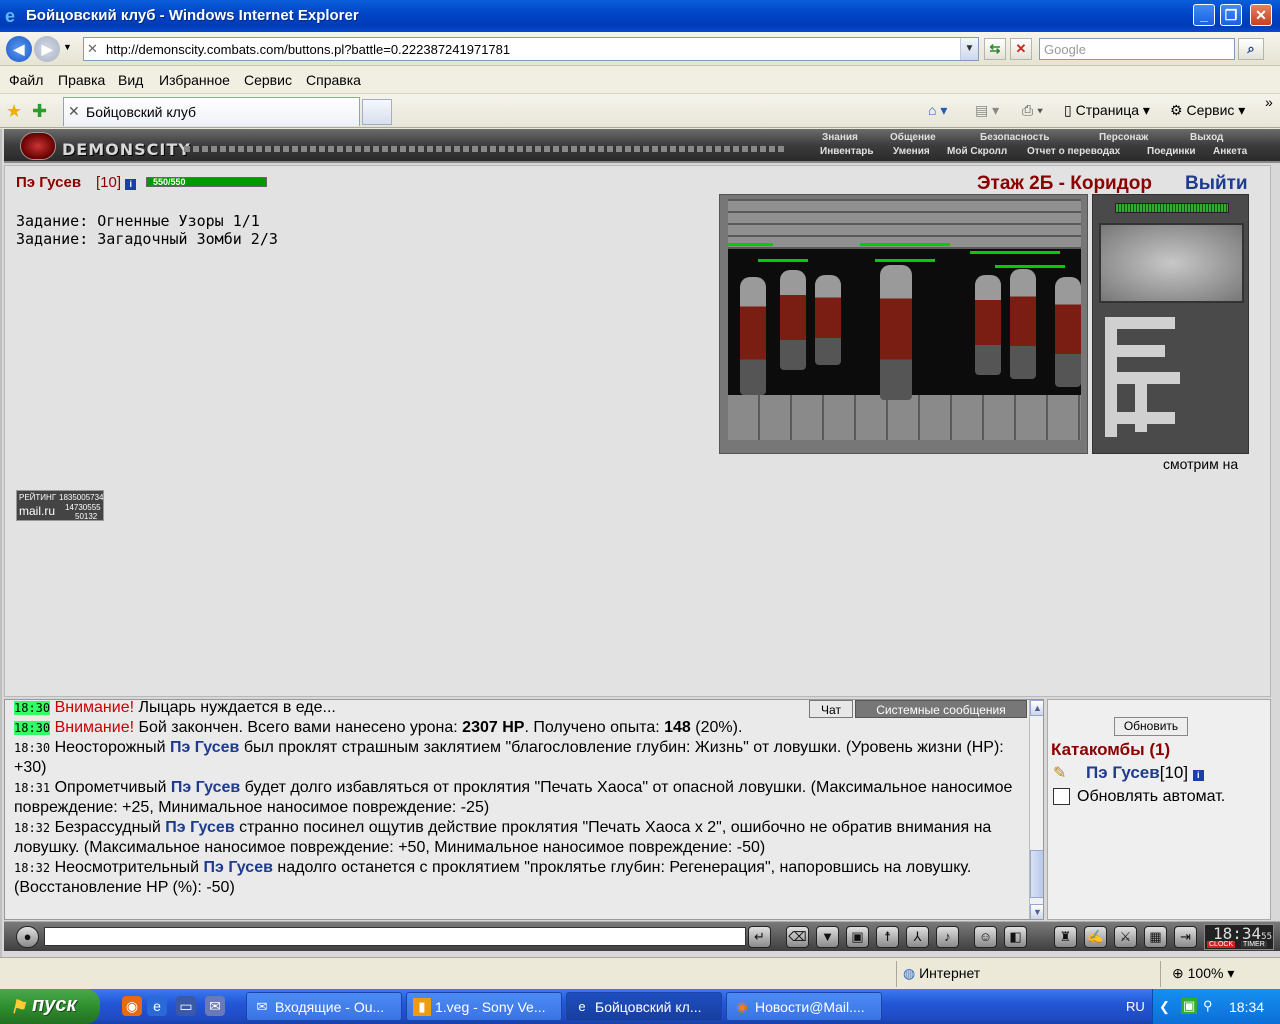  What do you see at coordinates (917, 937) in the screenshot?
I see `translit-icon: ⅄` at bounding box center [917, 937].